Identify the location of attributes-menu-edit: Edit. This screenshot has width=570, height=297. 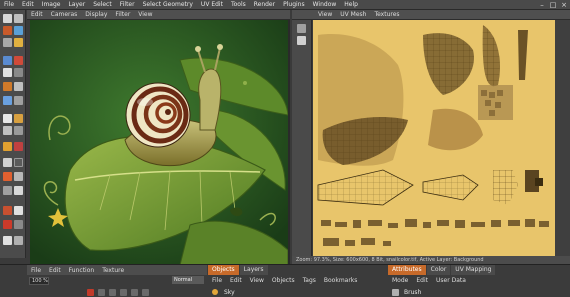
(422, 280).